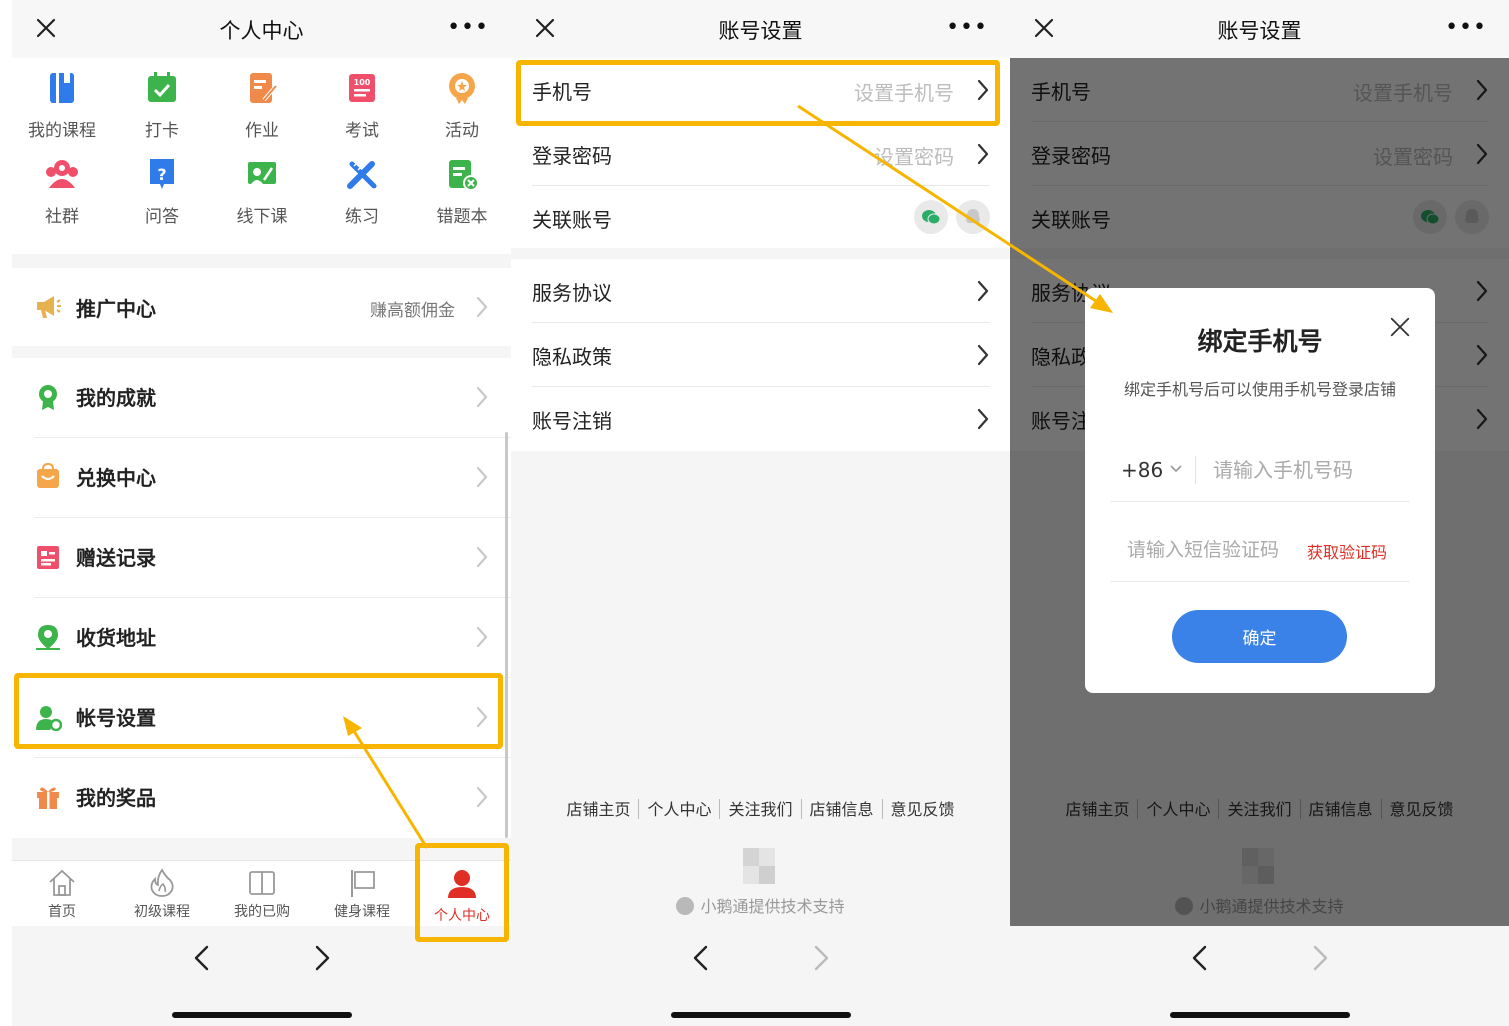 The height and width of the screenshot is (1026, 1509). Describe the element at coordinates (931, 217) in the screenshot. I see `wechat-icon` at that location.